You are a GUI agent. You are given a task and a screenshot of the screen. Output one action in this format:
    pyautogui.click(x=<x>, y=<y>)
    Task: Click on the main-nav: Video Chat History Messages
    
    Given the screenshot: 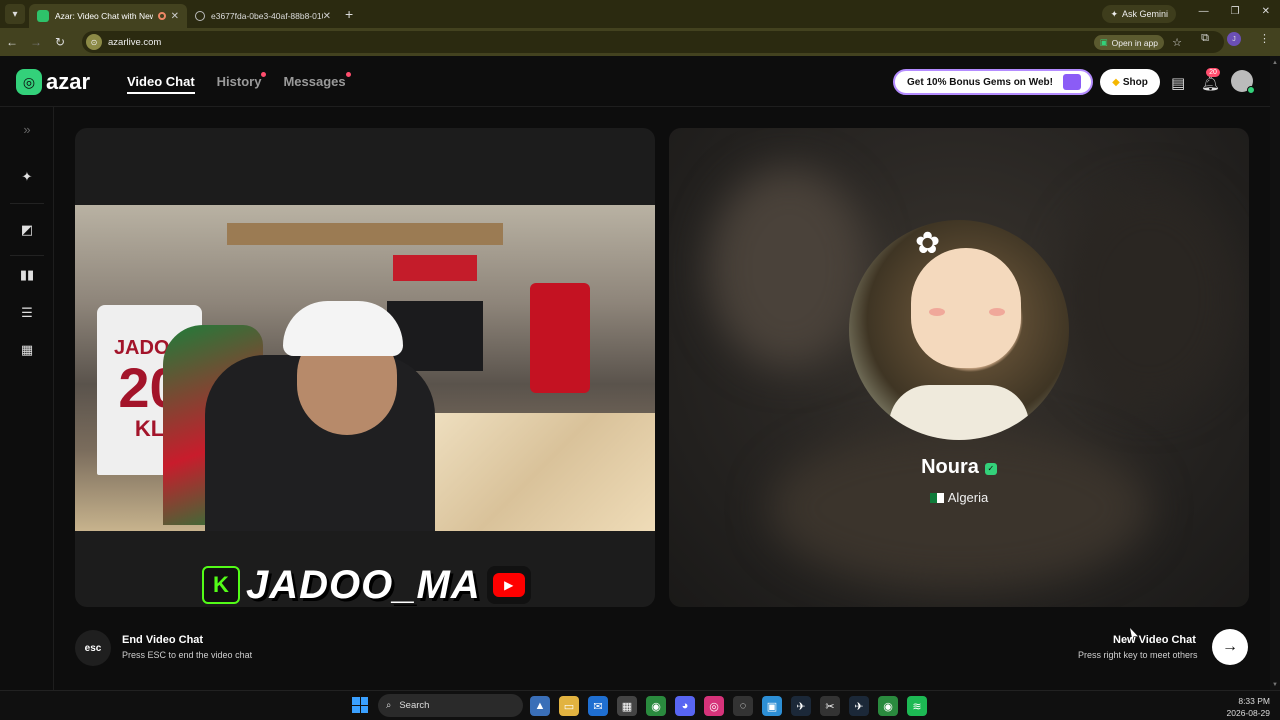 What is the action you would take?
    pyautogui.click(x=239, y=83)
    